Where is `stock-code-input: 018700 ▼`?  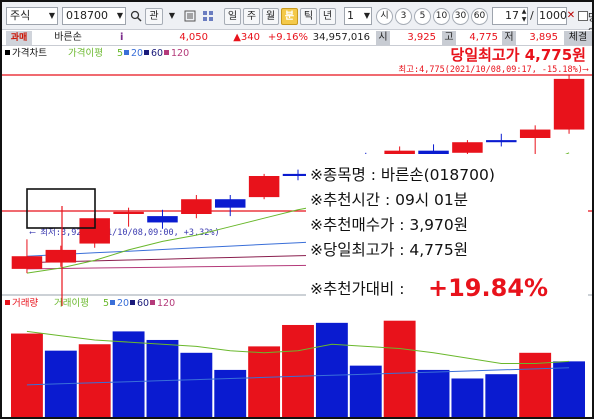
stock-code-input: 018700 ▼ is located at coordinates (94, 16).